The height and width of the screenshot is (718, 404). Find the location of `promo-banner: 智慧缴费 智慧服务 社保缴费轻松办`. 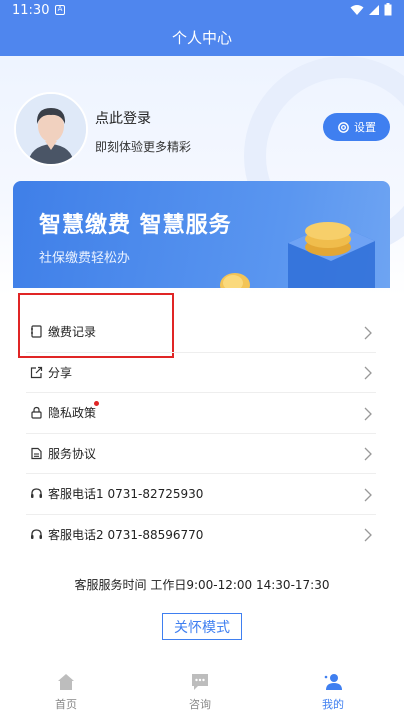

promo-banner: 智慧缴费 智慧服务 社保缴费轻松办 is located at coordinates (201, 234).